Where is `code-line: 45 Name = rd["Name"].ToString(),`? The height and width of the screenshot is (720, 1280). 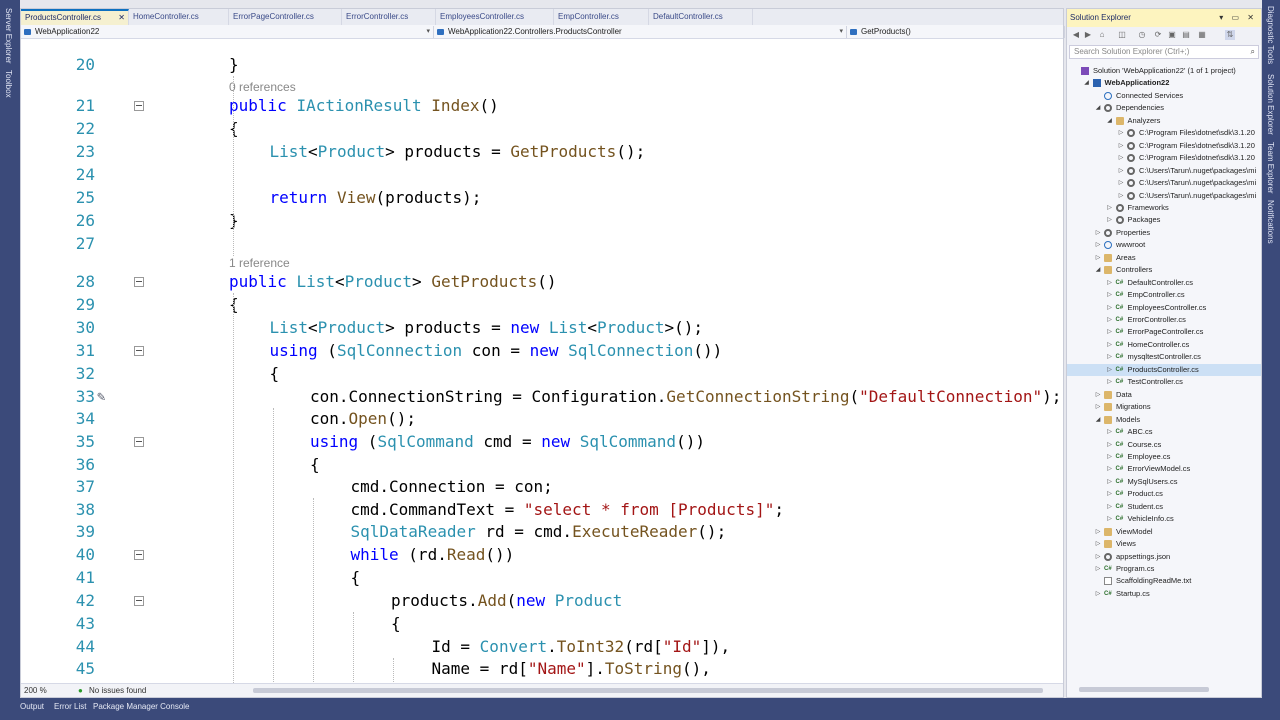 code-line: 45 Name = rd["Name"].ToString(), is located at coordinates (542, 669).